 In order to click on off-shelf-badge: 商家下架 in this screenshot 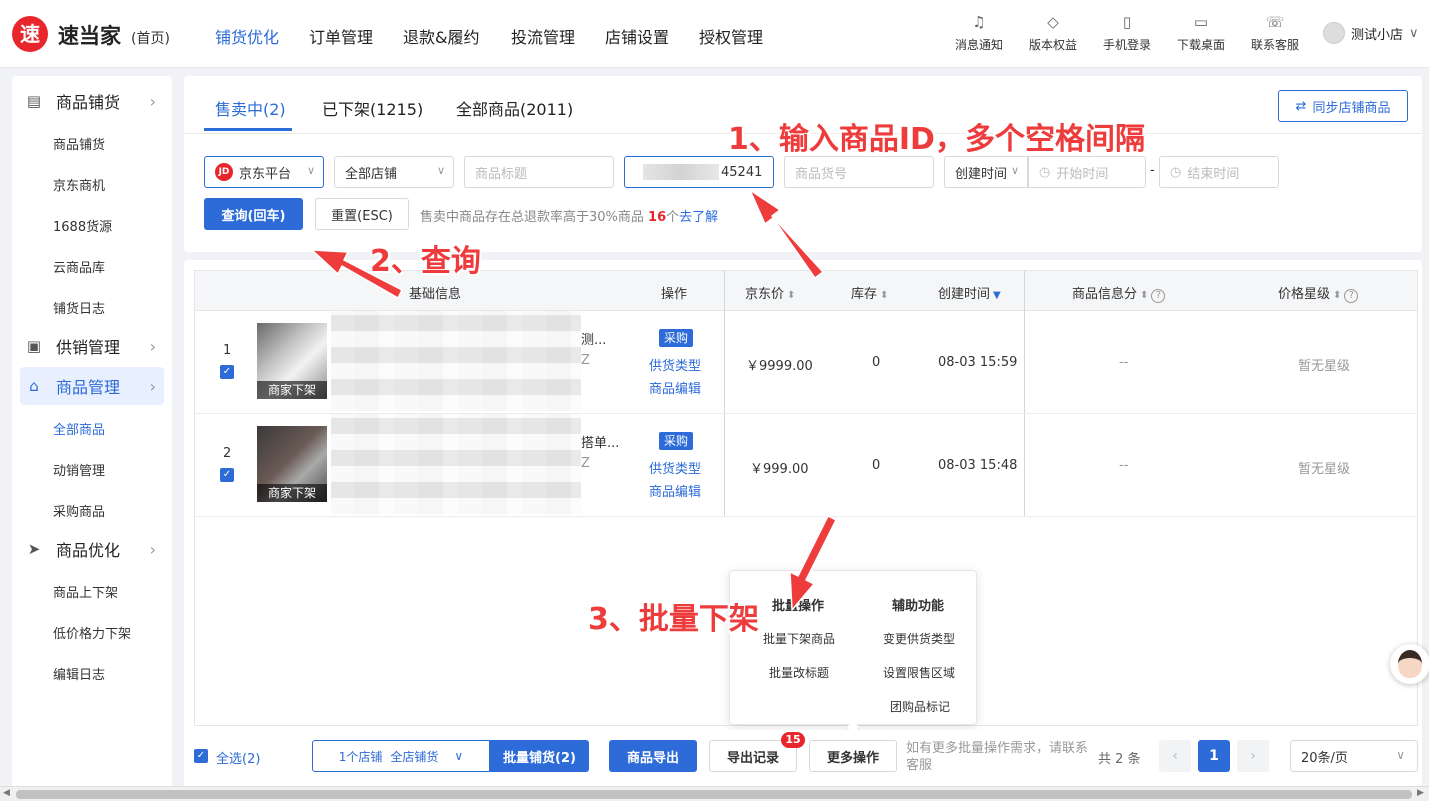, I will do `click(292, 390)`.